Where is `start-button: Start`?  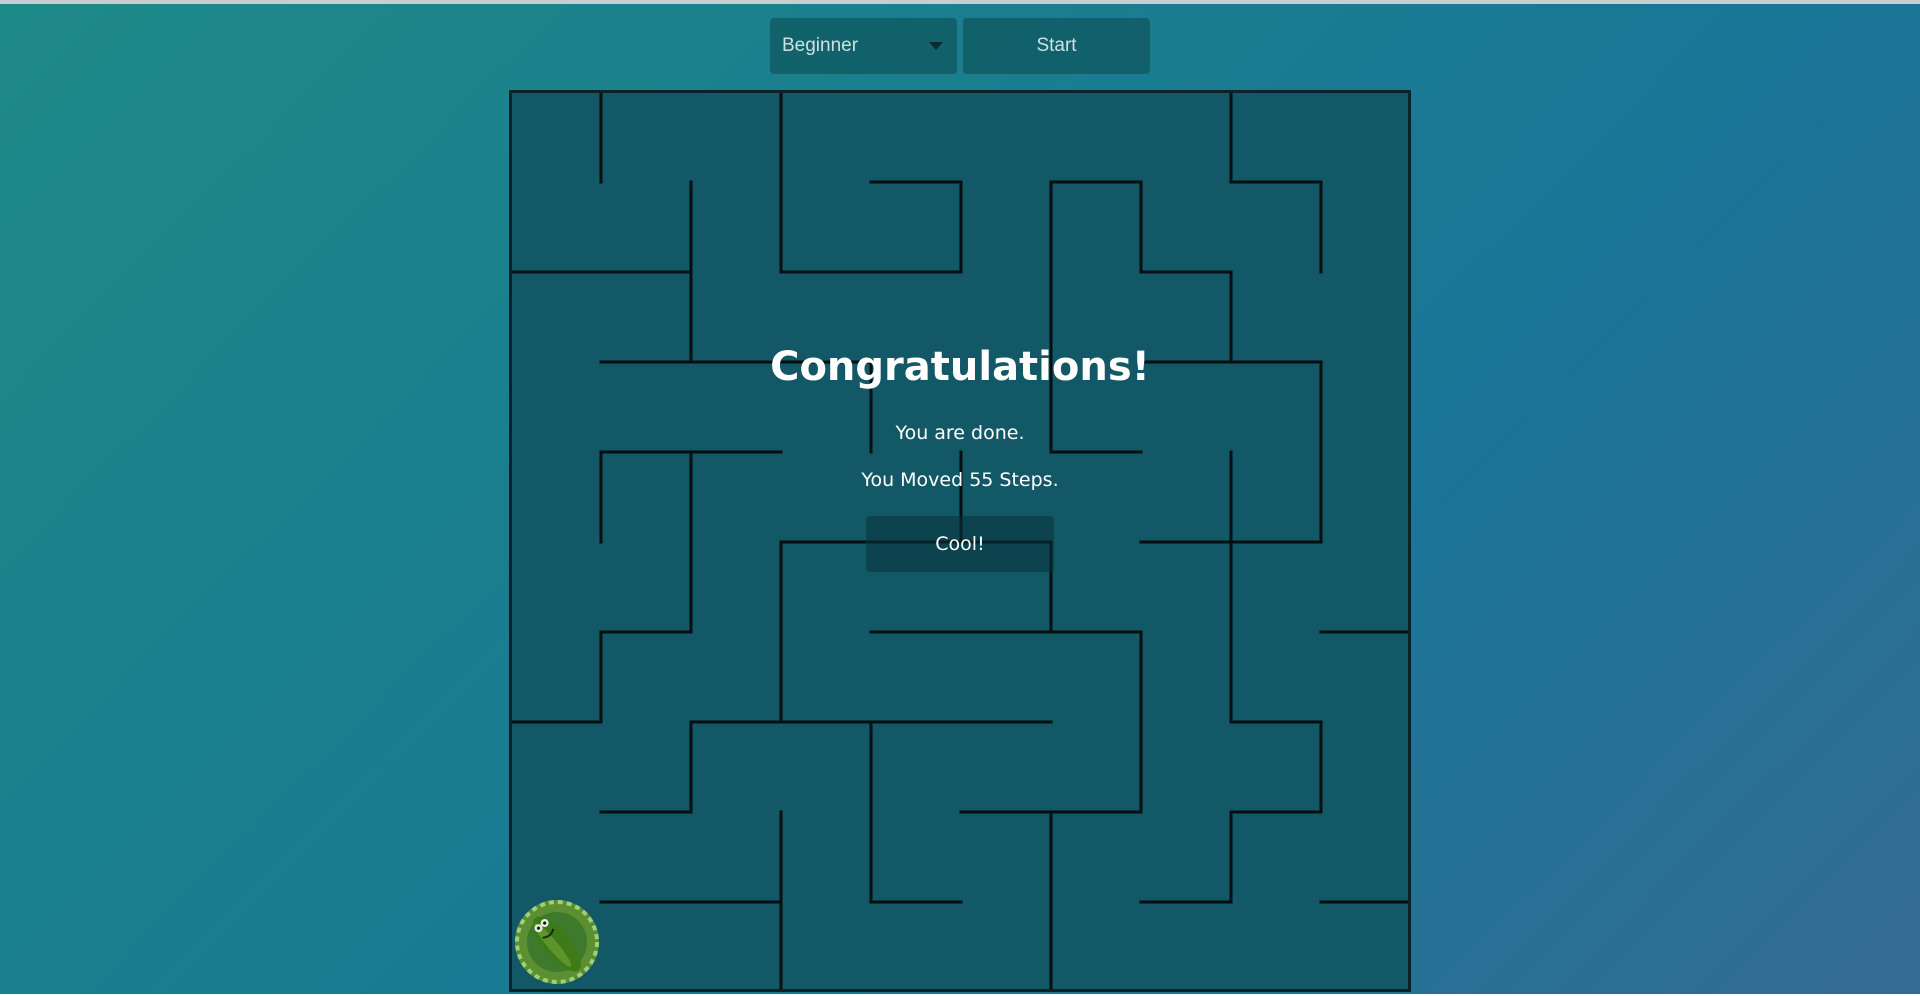
start-button: Start is located at coordinates (1056, 46).